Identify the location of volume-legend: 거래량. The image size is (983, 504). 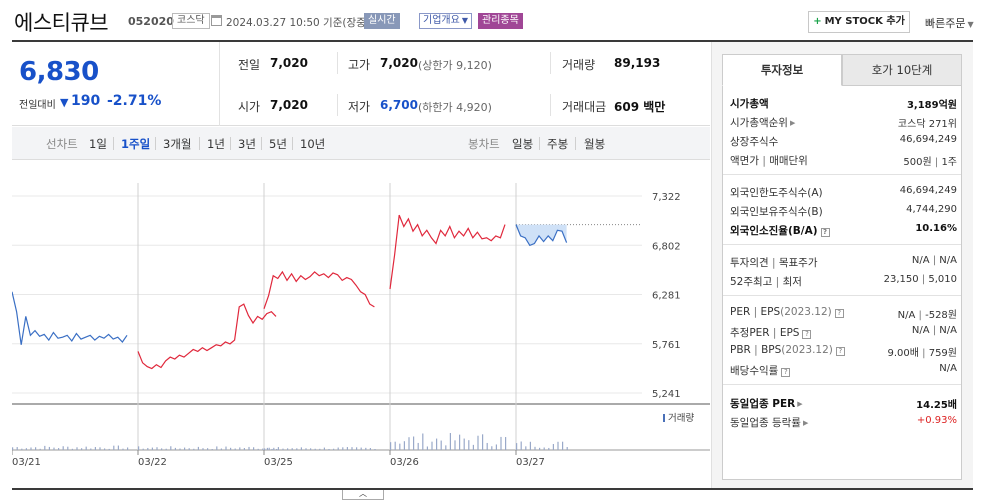
(678, 417).